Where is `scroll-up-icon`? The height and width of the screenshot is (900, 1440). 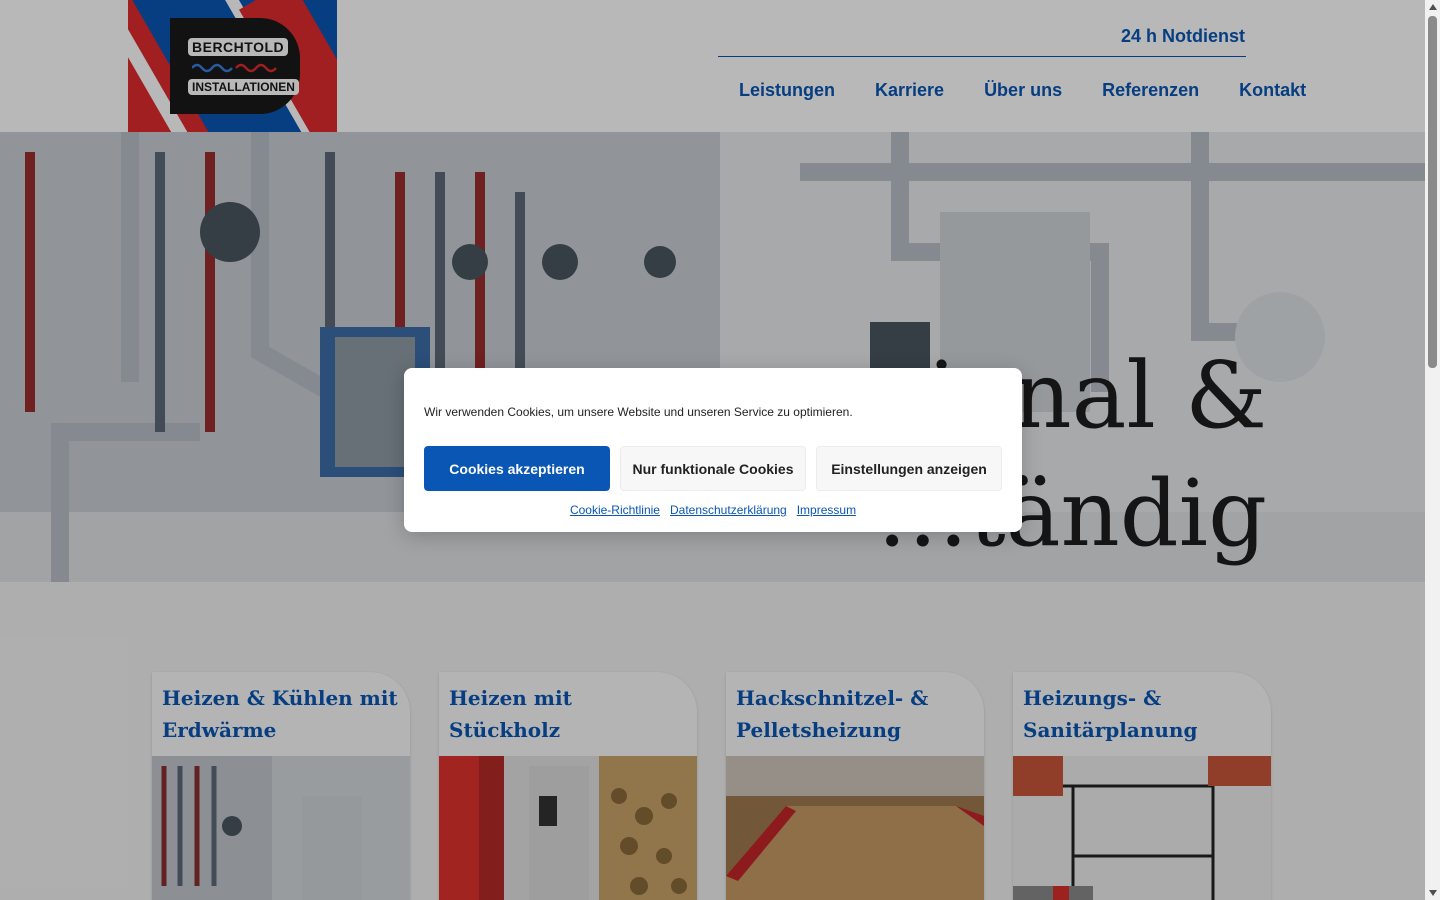
scroll-up-icon is located at coordinates (1433, 7).